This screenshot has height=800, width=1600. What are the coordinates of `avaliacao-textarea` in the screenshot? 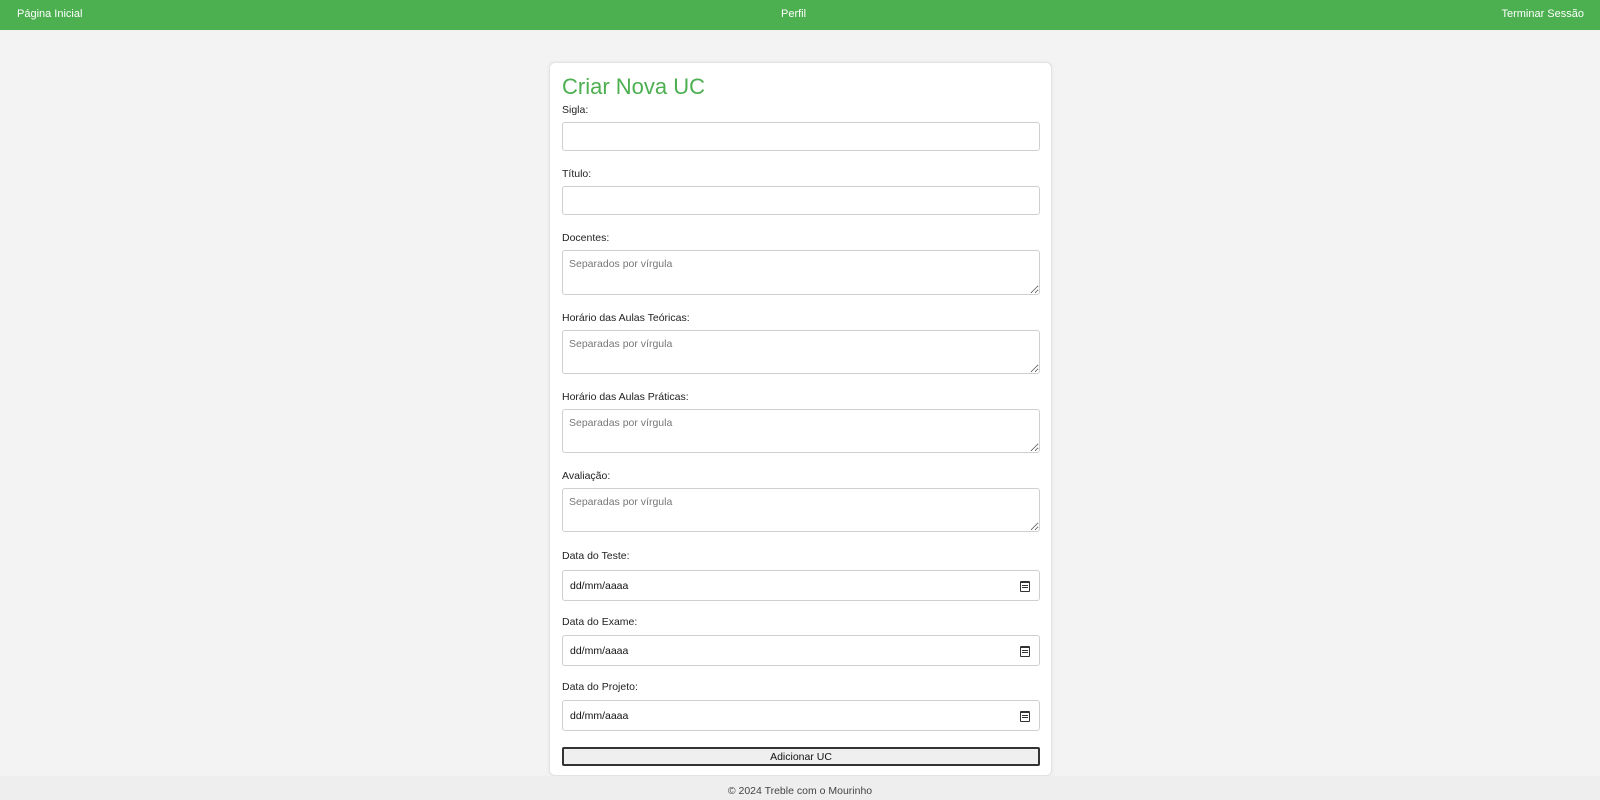 It's located at (801, 510).